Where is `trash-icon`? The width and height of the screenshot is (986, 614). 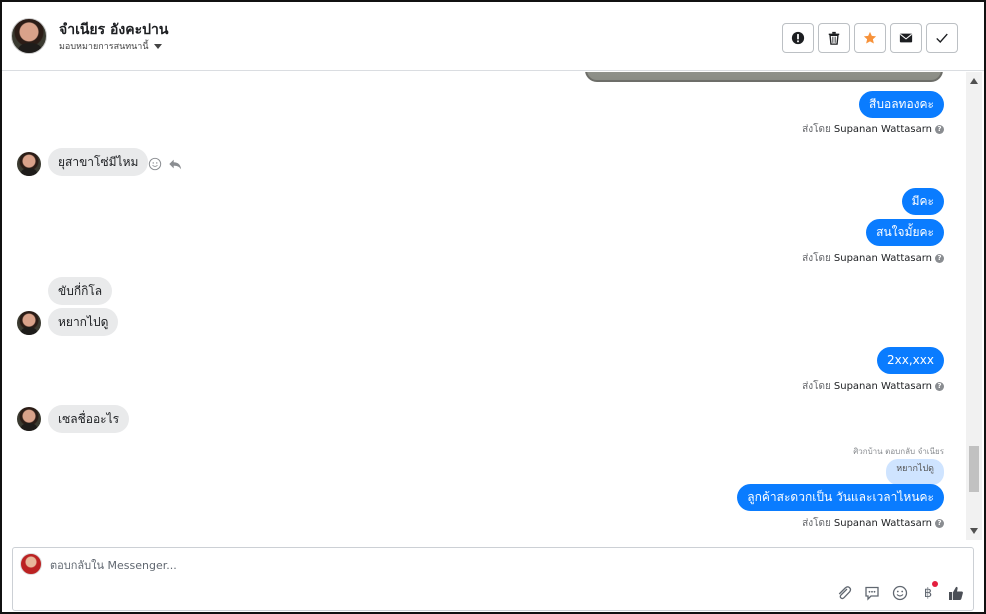 trash-icon is located at coordinates (834, 38).